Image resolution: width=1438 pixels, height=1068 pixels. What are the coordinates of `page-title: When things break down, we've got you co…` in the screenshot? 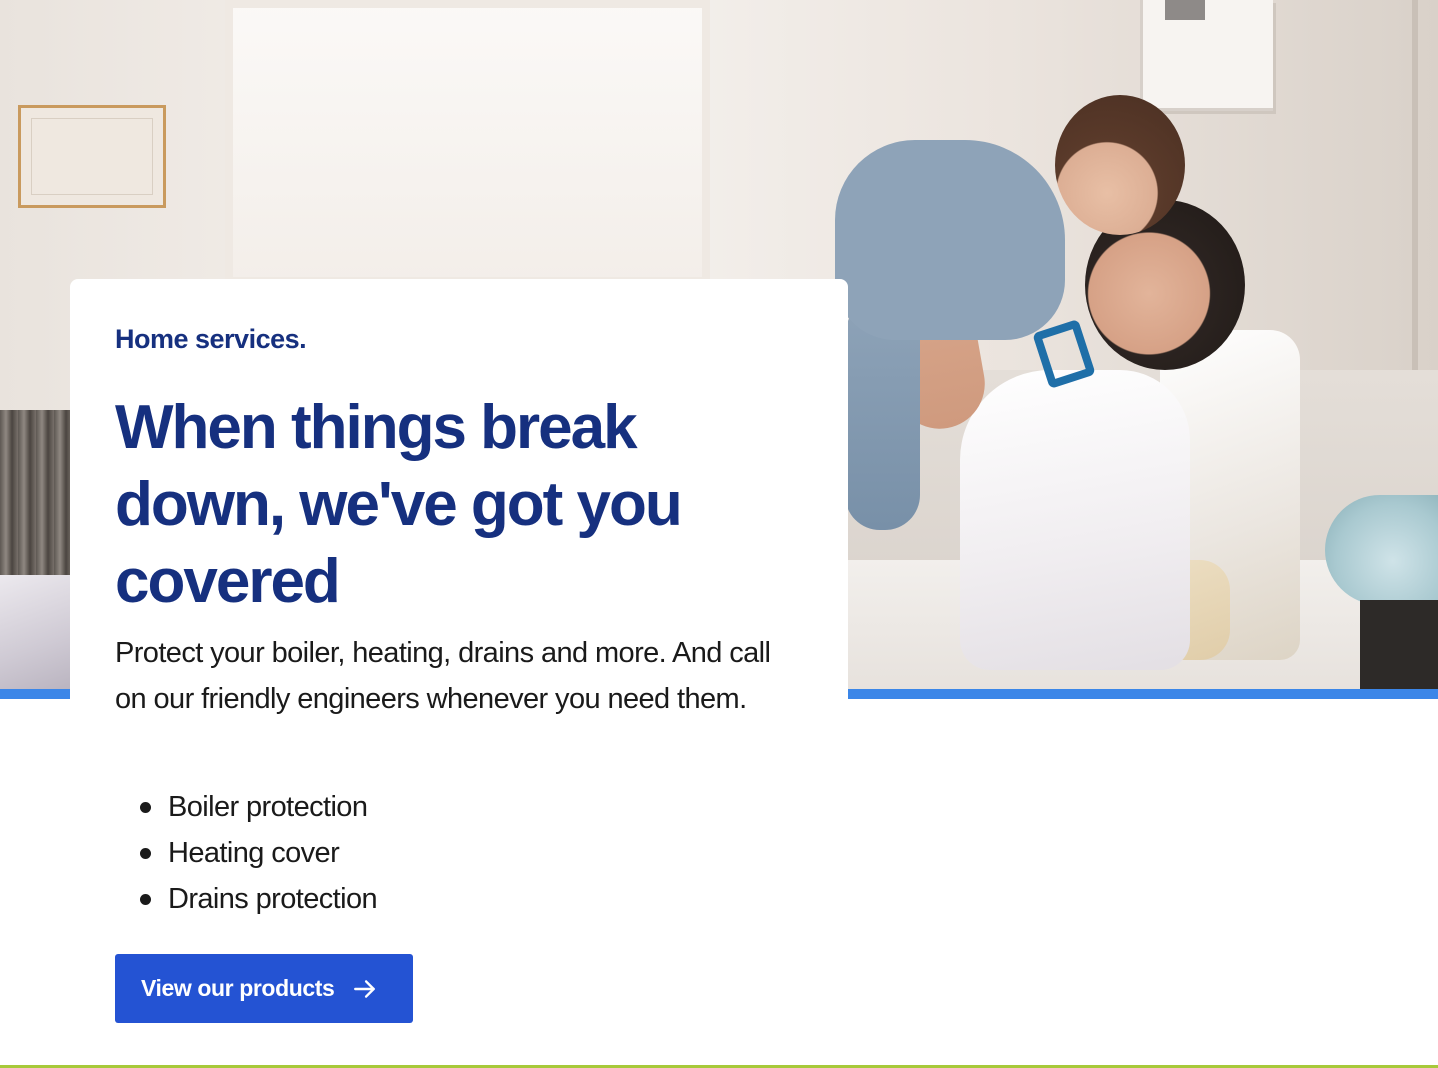 It's located at (399, 504).